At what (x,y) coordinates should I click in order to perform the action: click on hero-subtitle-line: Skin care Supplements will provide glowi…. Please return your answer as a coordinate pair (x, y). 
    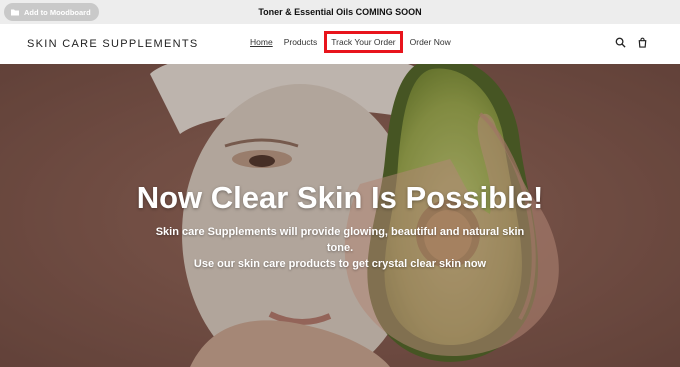
    Looking at the image, I should click on (340, 232).